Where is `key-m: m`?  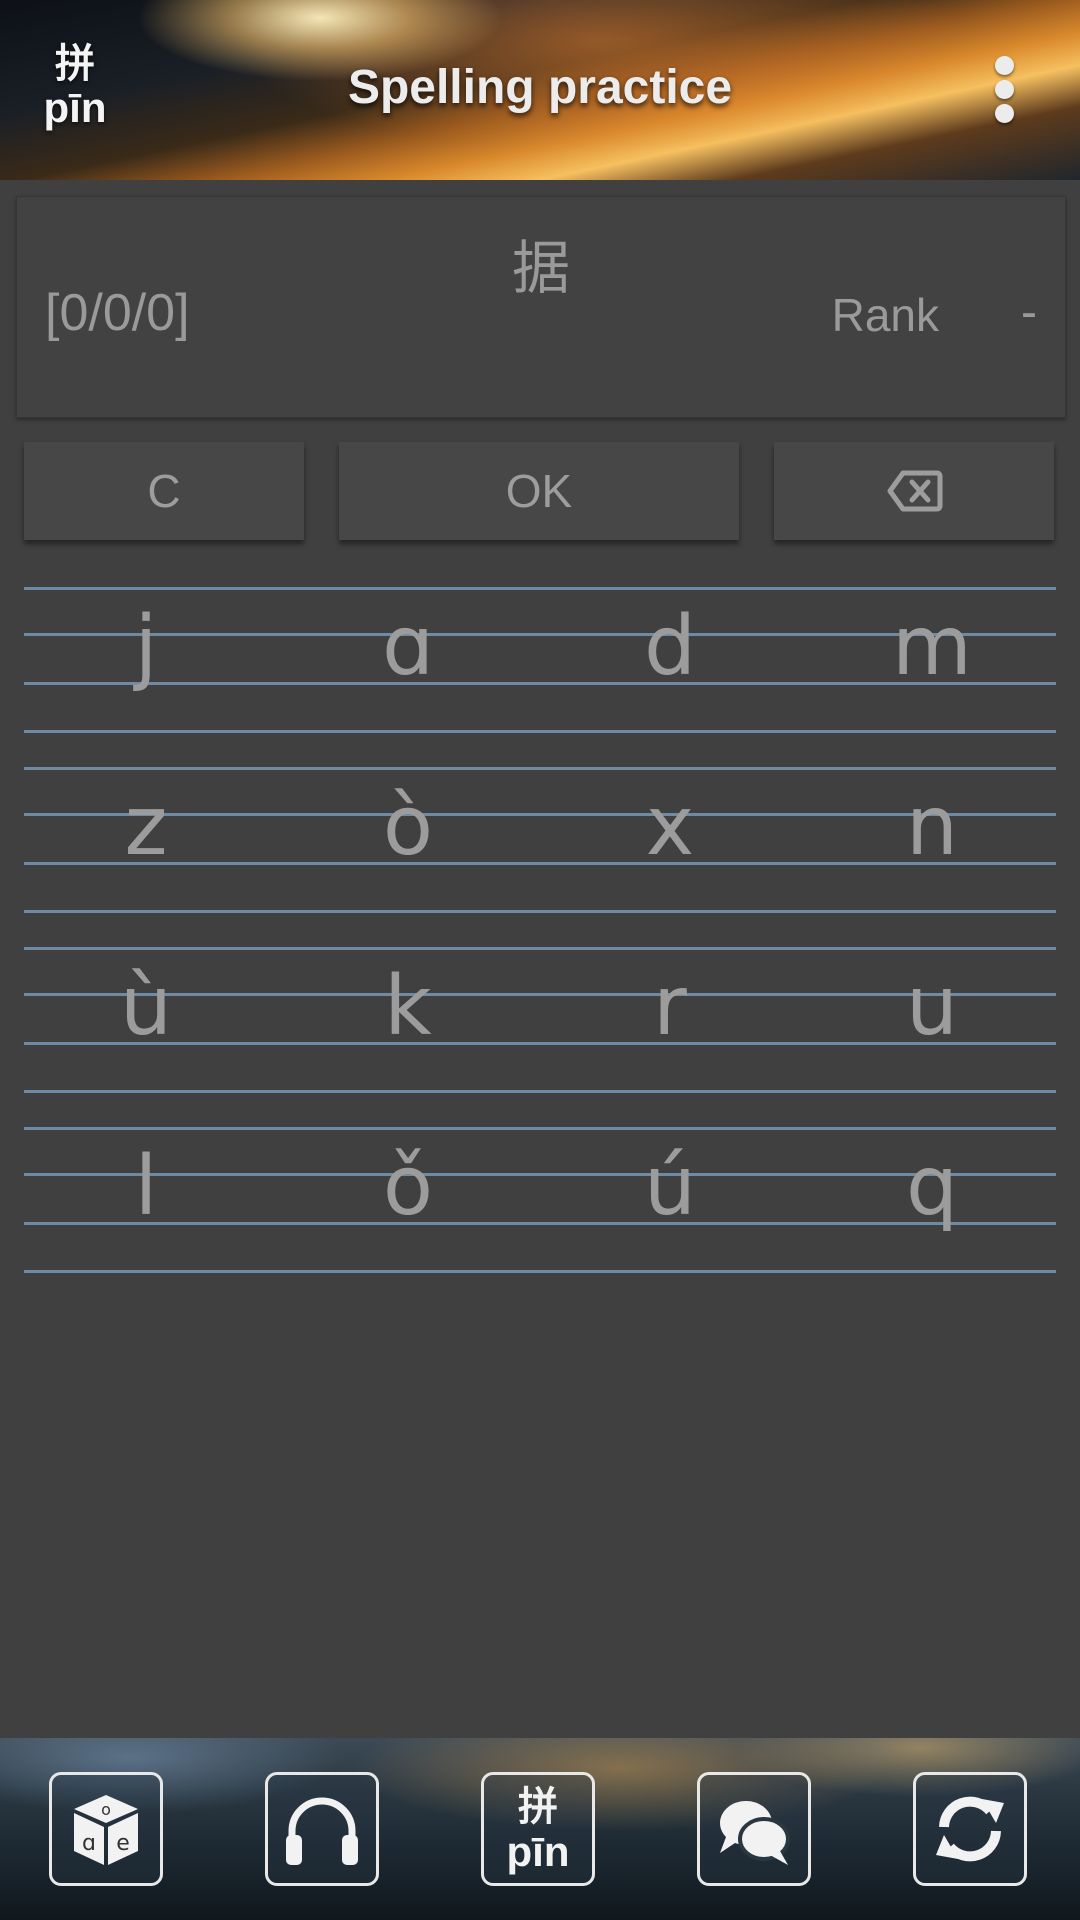
key-m: m is located at coordinates (932, 647).